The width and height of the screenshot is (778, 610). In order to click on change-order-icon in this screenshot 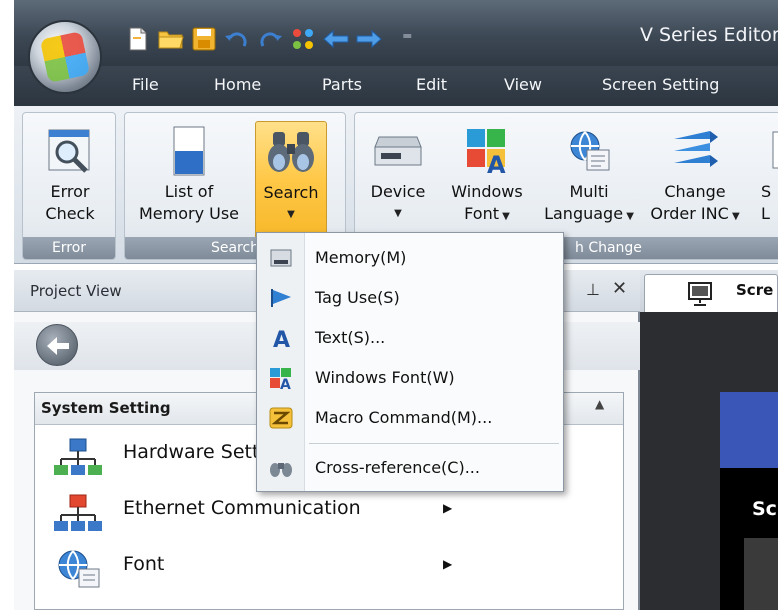, I will do `click(696, 149)`.